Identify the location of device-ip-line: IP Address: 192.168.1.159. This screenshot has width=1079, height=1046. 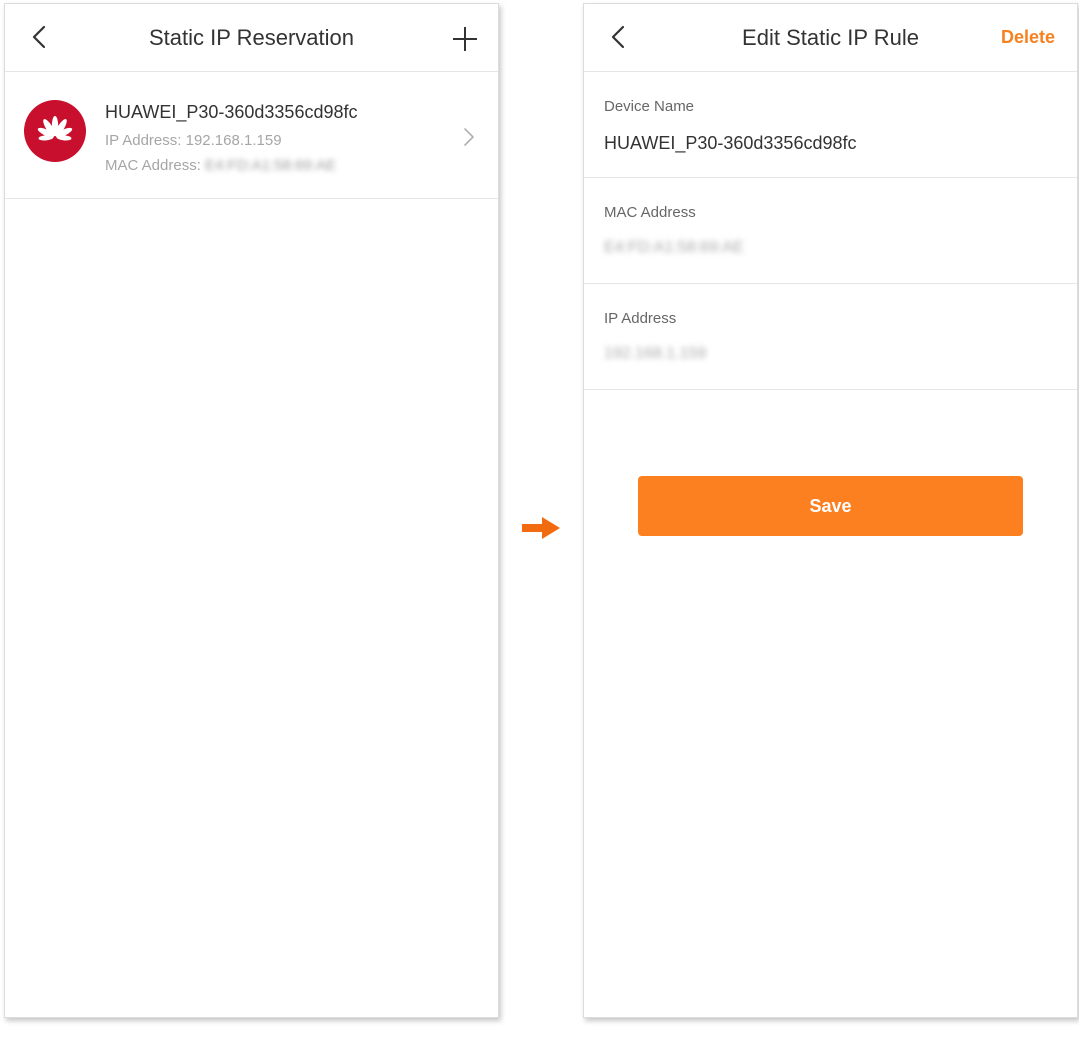
(193, 140).